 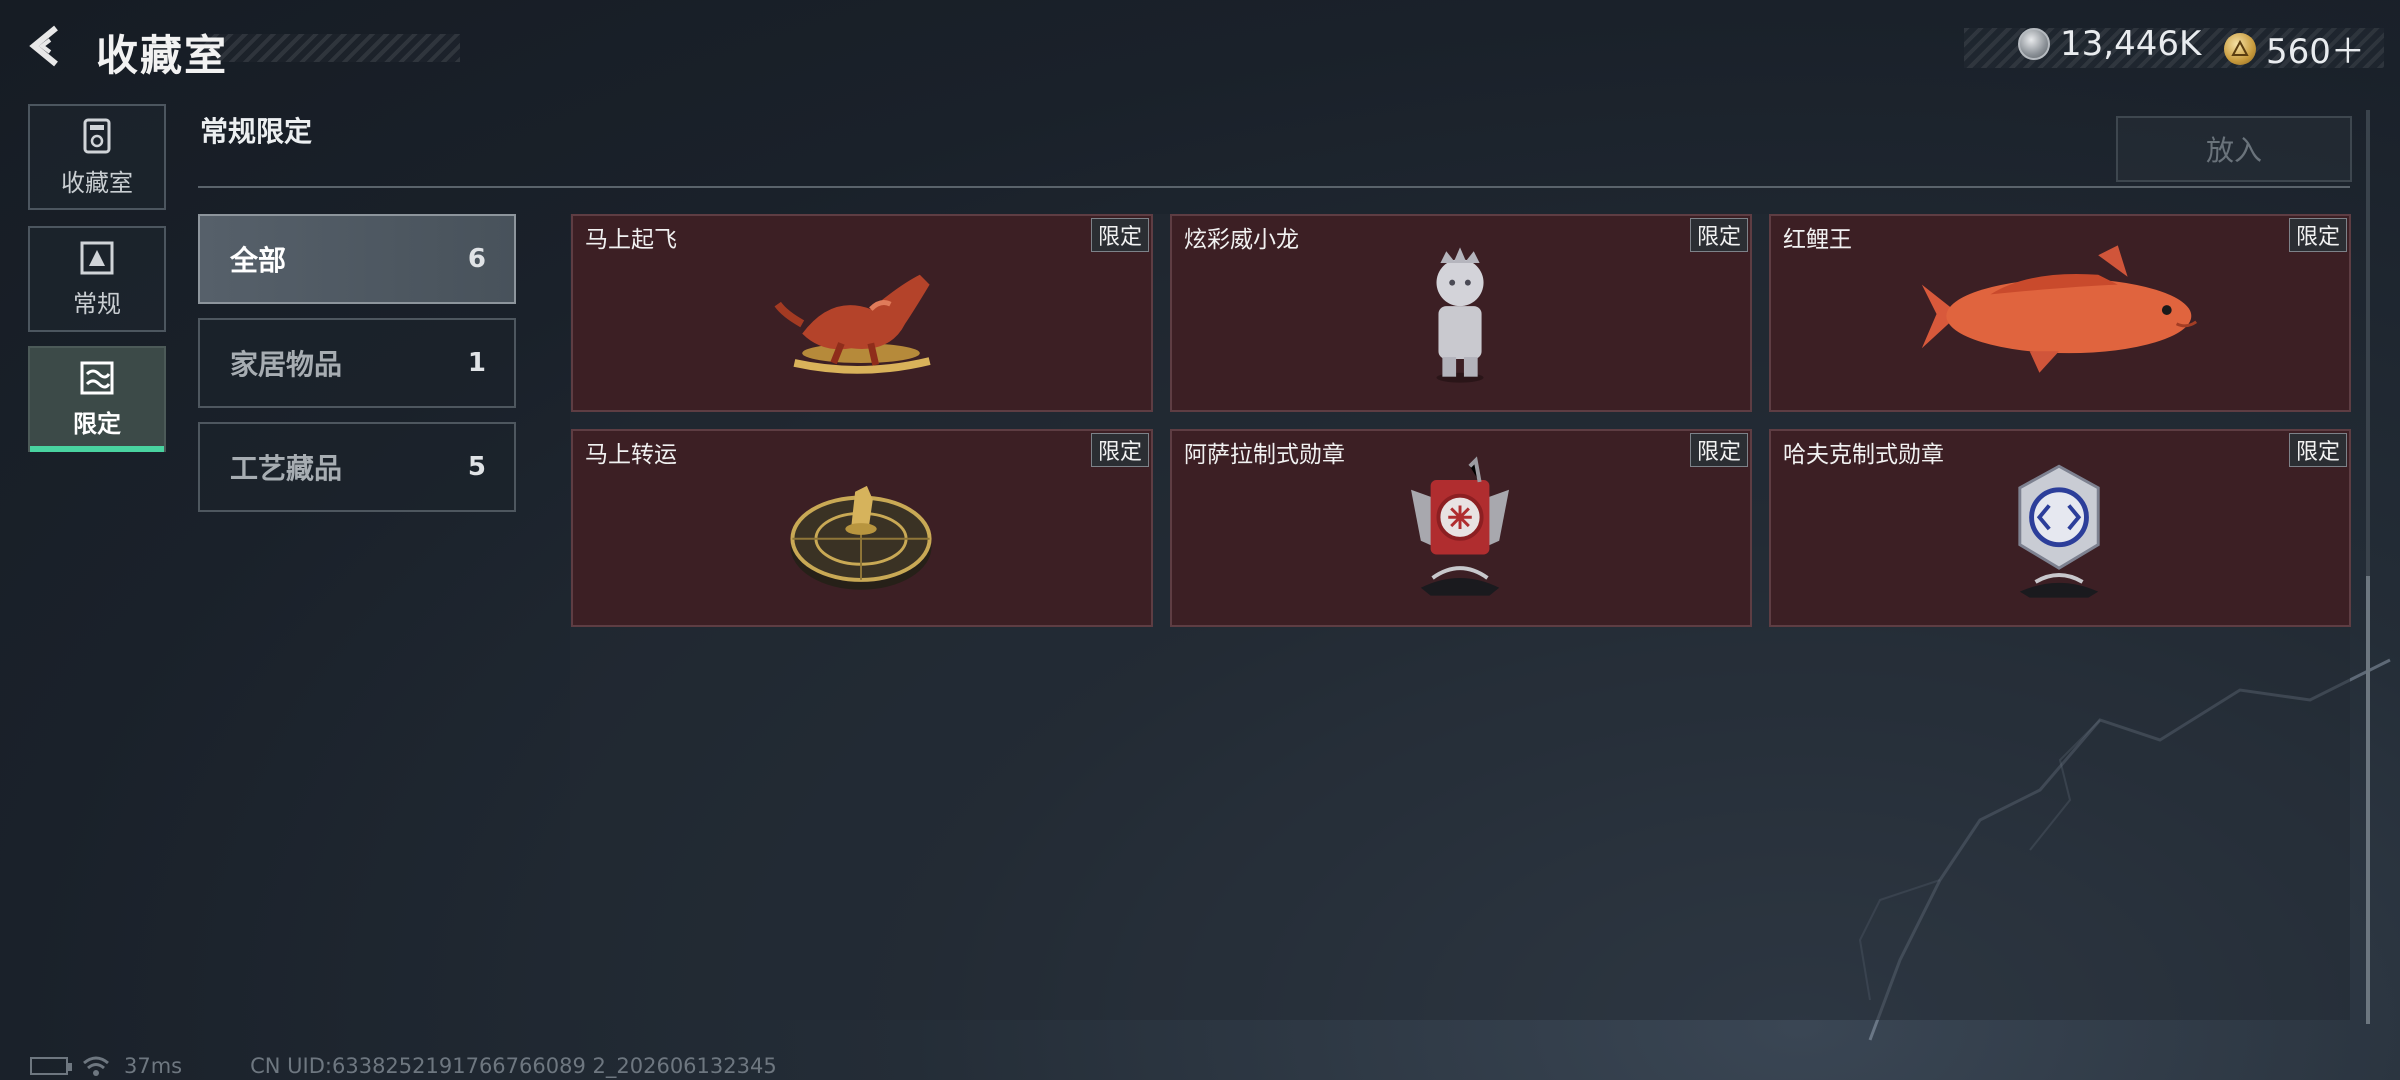 What do you see at coordinates (97, 303) in the screenshot?
I see `nav-item-label: 常规` at bounding box center [97, 303].